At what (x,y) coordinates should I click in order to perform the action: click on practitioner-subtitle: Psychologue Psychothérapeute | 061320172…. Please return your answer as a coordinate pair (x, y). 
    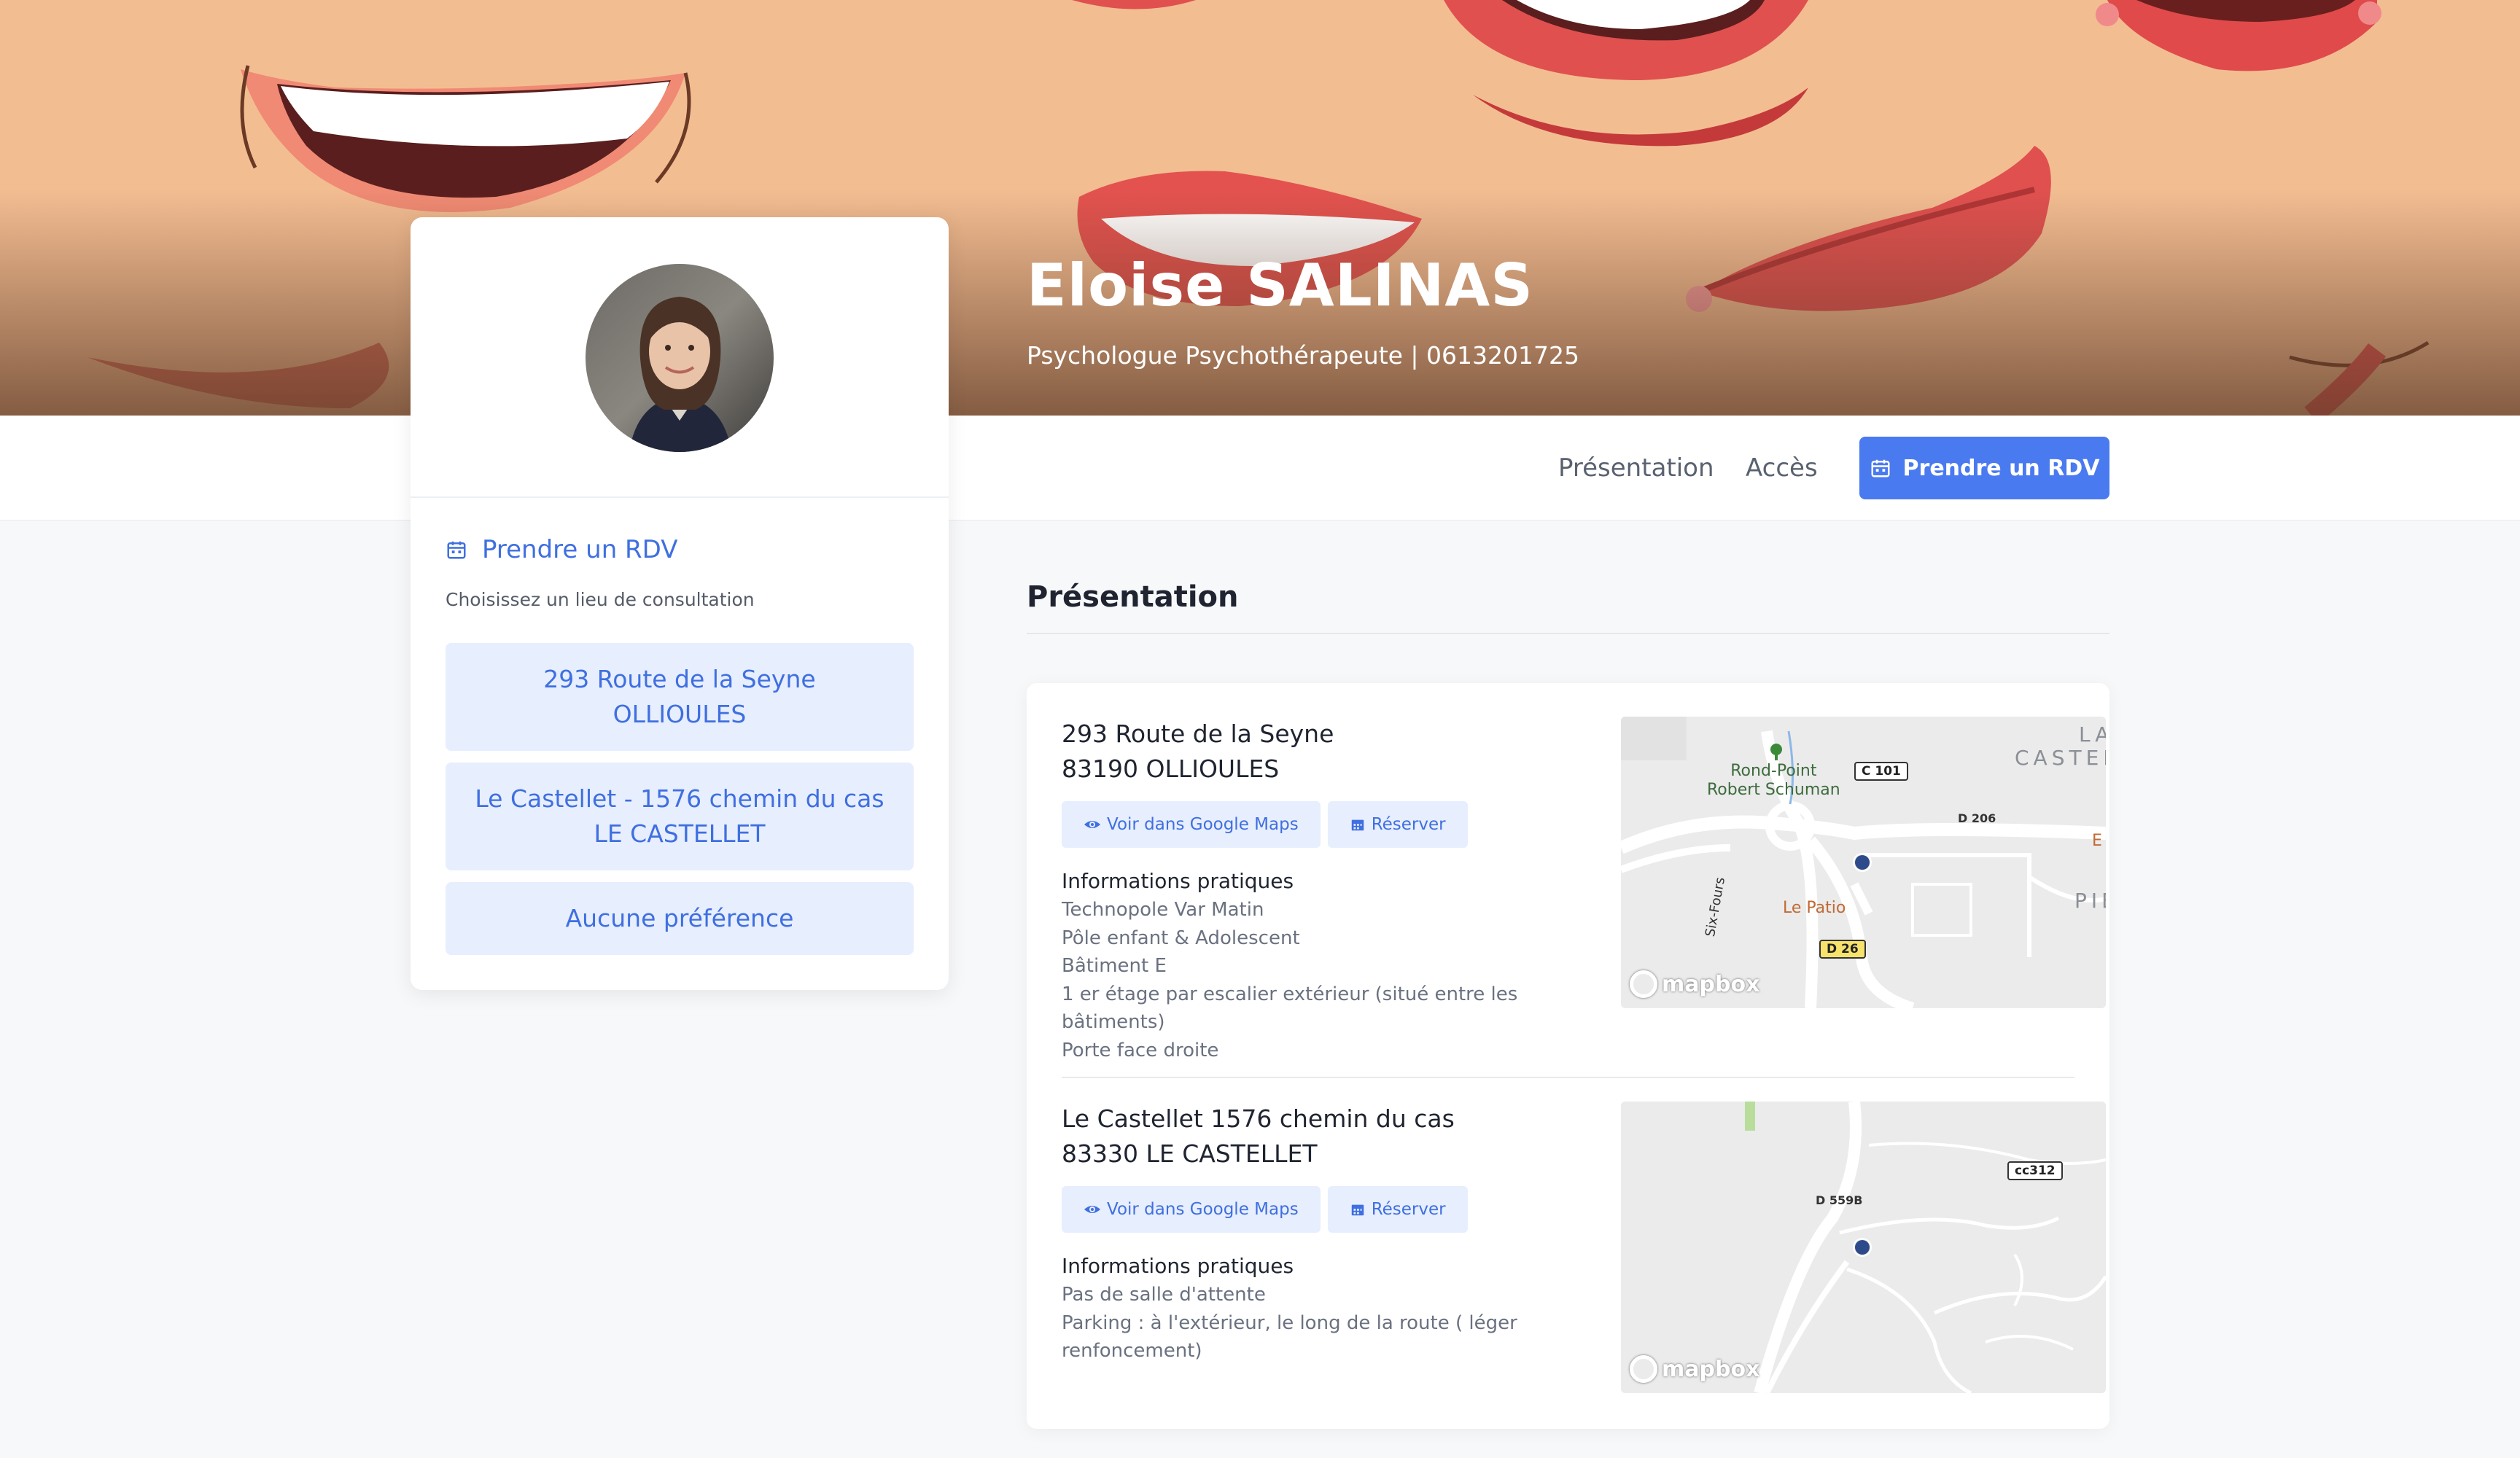
    Looking at the image, I should click on (1303, 355).